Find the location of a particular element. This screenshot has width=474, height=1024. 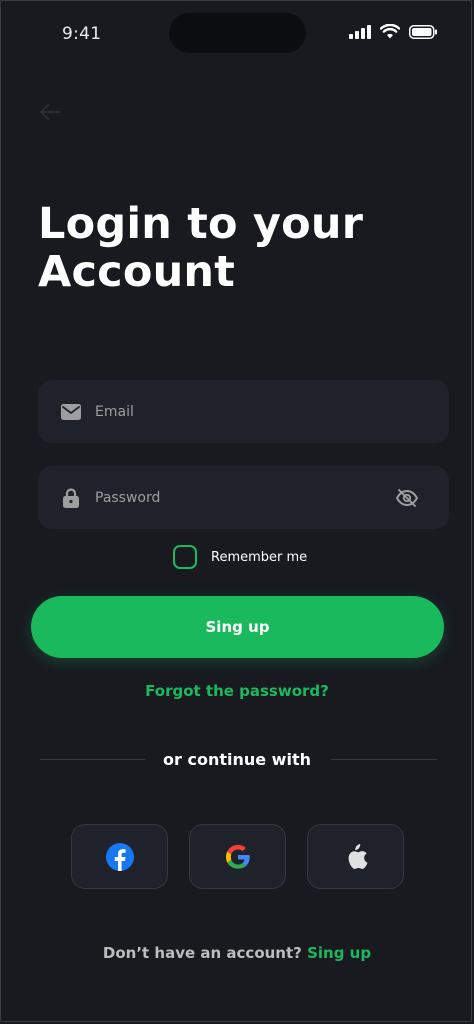

back-button is located at coordinates (50, 112).